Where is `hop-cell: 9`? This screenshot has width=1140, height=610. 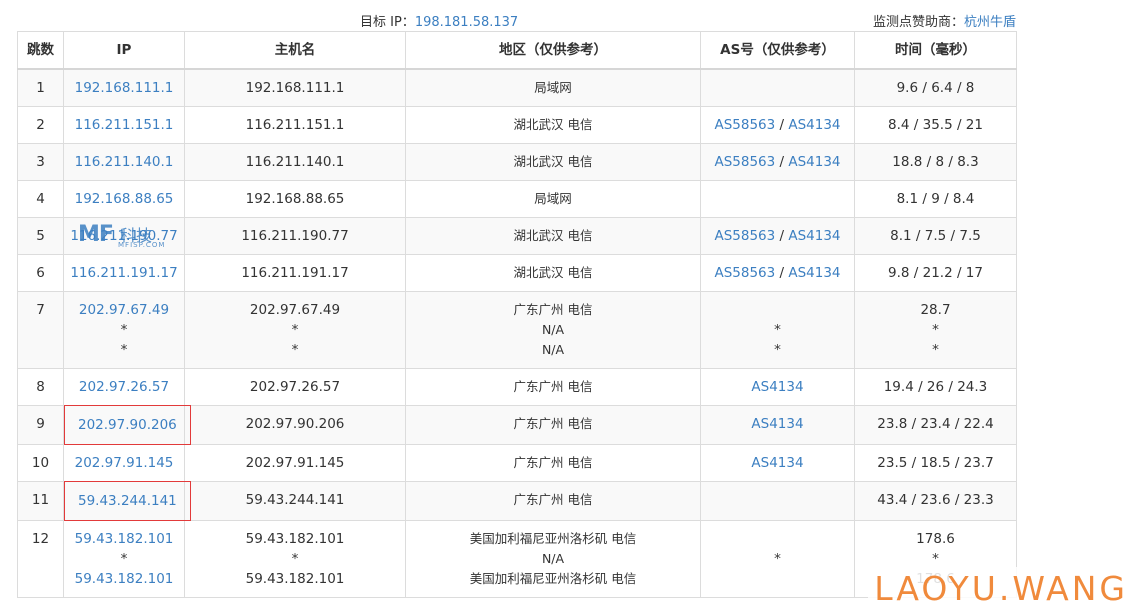 hop-cell: 9 is located at coordinates (40, 425).